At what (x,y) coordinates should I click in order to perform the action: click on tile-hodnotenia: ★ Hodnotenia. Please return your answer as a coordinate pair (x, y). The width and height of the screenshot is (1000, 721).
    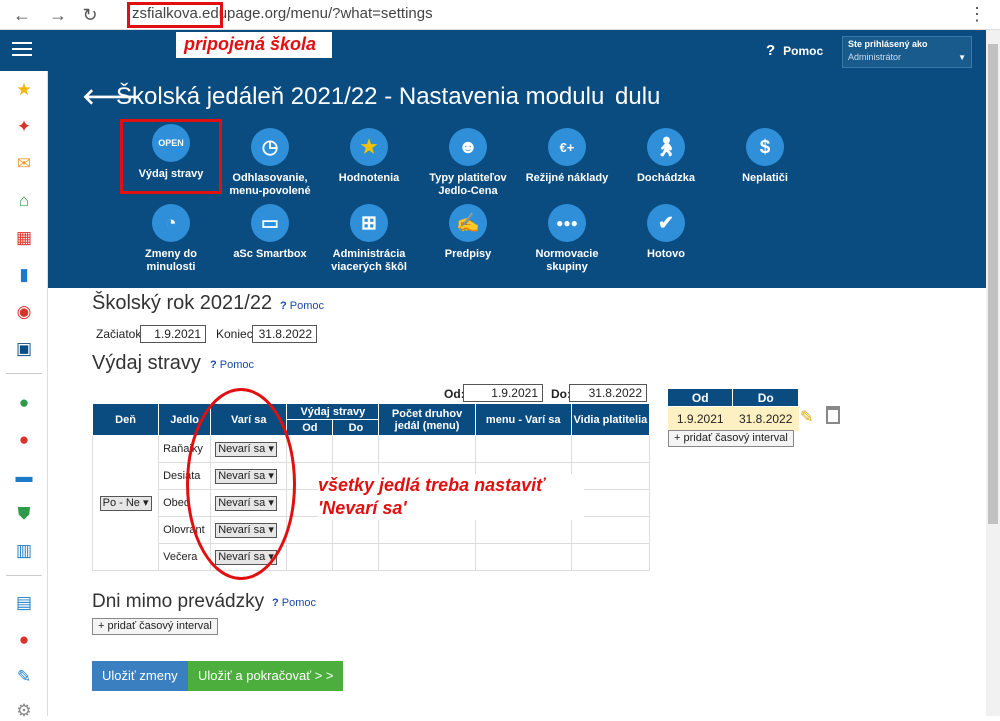
    Looking at the image, I should click on (369, 156).